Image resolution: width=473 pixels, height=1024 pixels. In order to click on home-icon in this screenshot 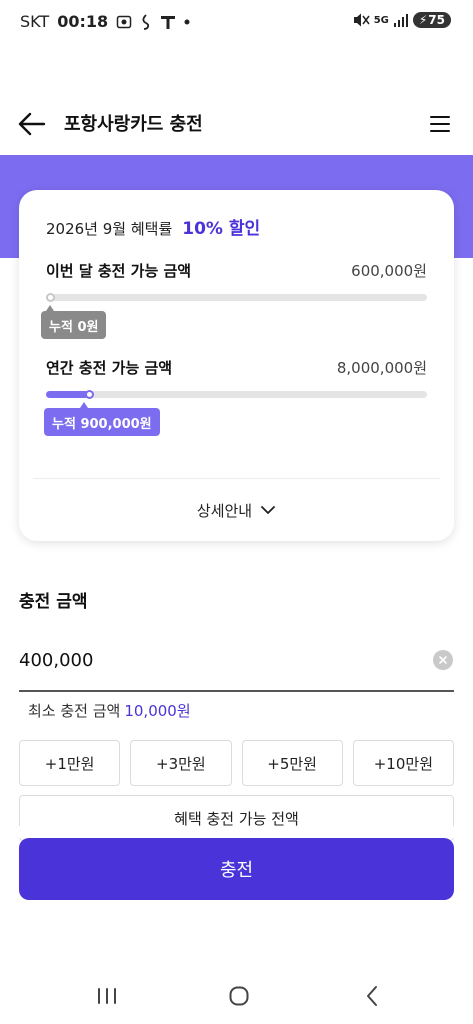, I will do `click(239, 996)`.